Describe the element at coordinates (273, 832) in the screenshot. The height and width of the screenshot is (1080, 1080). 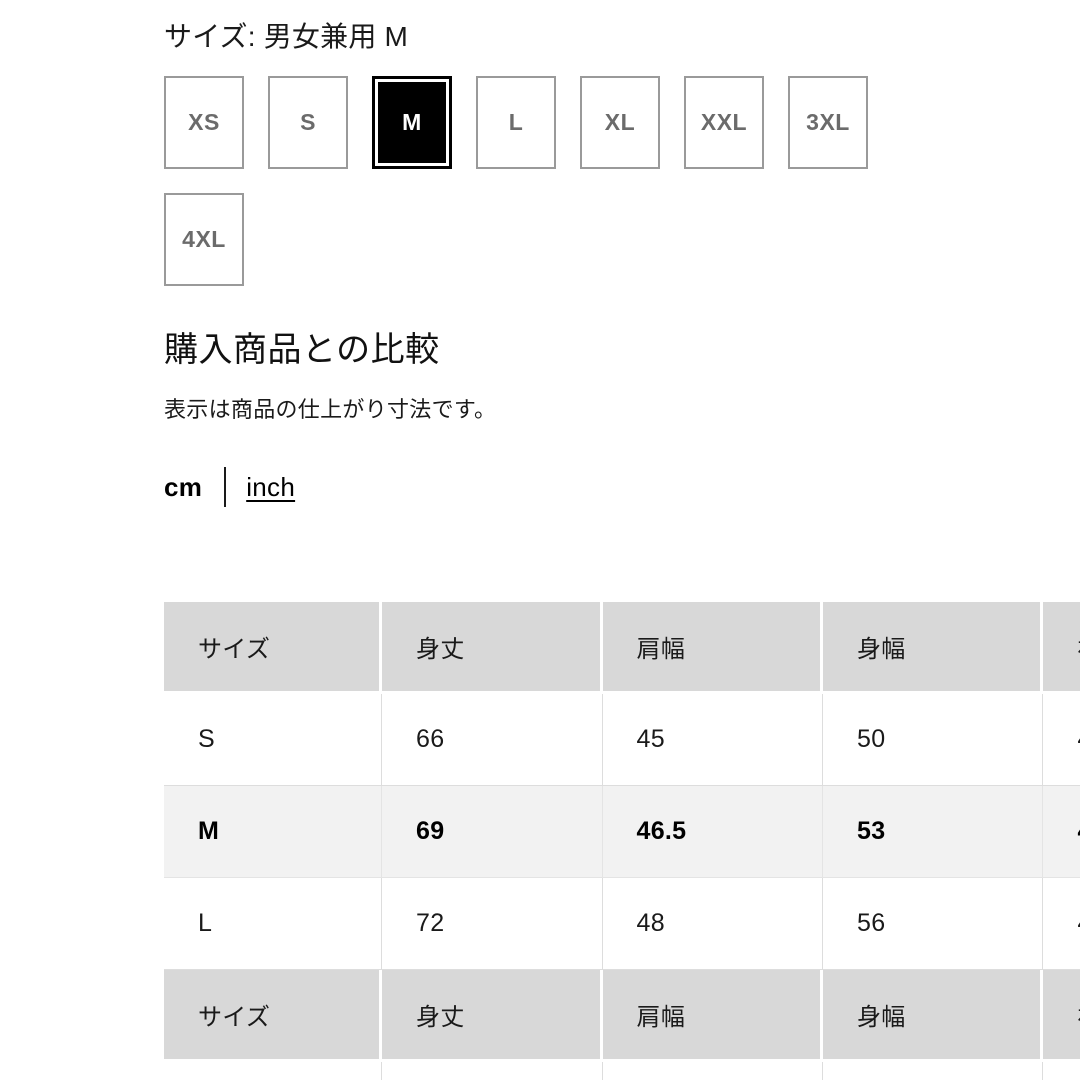
I see `cell-size: M` at that location.